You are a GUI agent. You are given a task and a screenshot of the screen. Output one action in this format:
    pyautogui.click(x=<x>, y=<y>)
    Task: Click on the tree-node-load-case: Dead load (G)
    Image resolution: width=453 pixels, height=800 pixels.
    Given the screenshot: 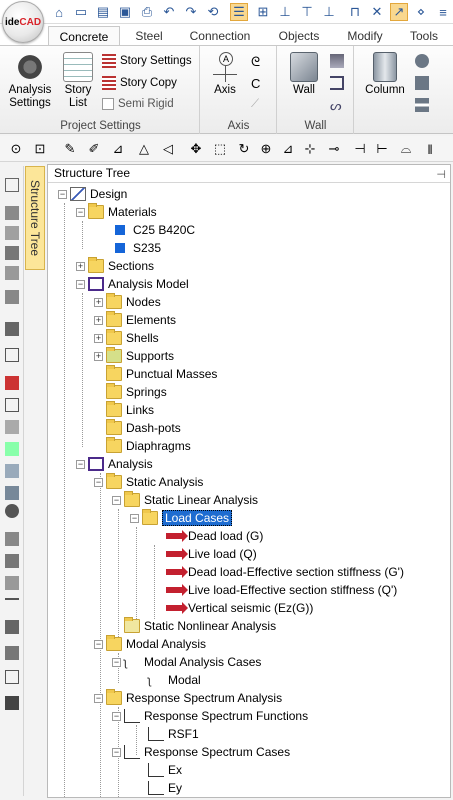 What is the action you would take?
    pyautogui.click(x=214, y=536)
    